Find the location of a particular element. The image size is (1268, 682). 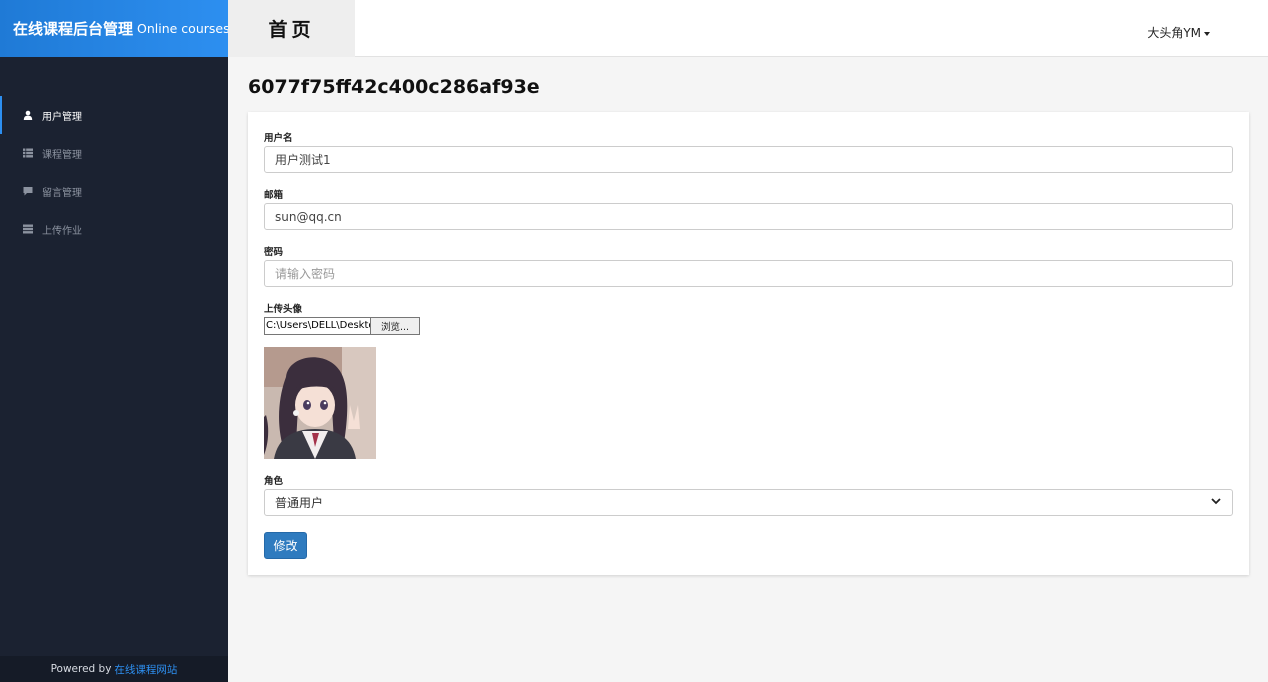

brand-subtitle: Online courses is located at coordinates (183, 28).